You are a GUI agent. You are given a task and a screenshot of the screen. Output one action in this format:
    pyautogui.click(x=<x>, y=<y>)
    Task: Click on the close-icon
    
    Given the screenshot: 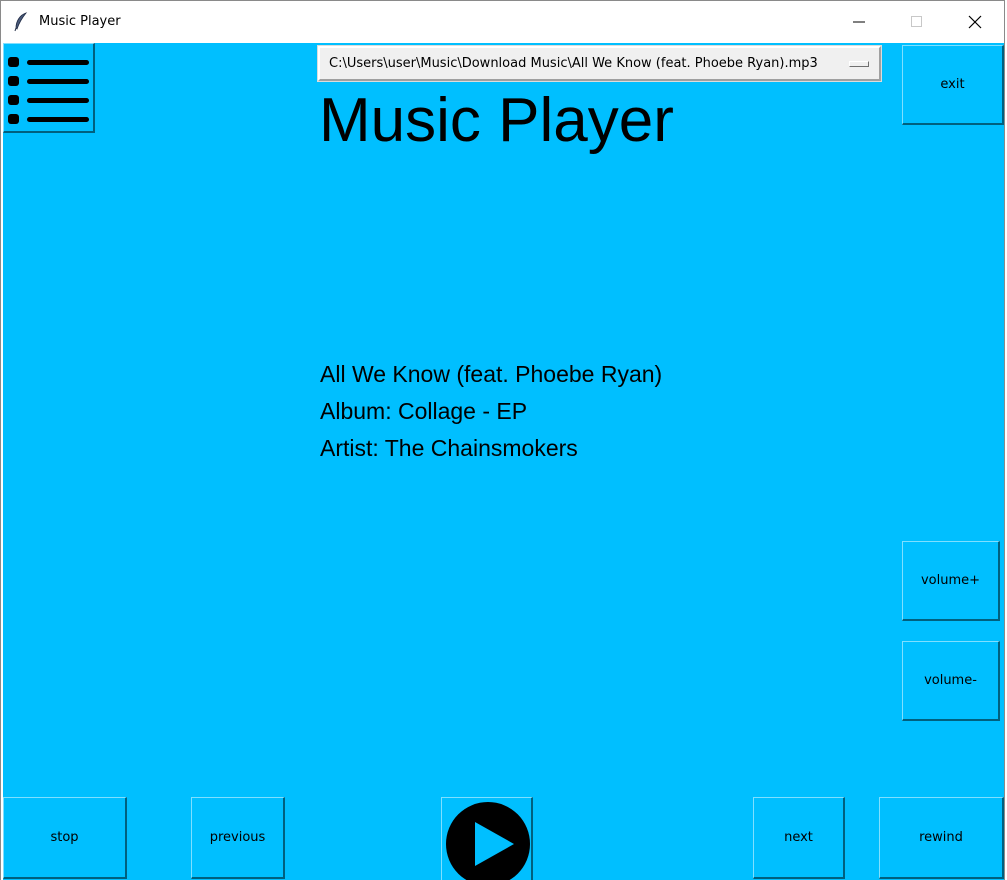 What is the action you would take?
    pyautogui.click(x=975, y=22)
    